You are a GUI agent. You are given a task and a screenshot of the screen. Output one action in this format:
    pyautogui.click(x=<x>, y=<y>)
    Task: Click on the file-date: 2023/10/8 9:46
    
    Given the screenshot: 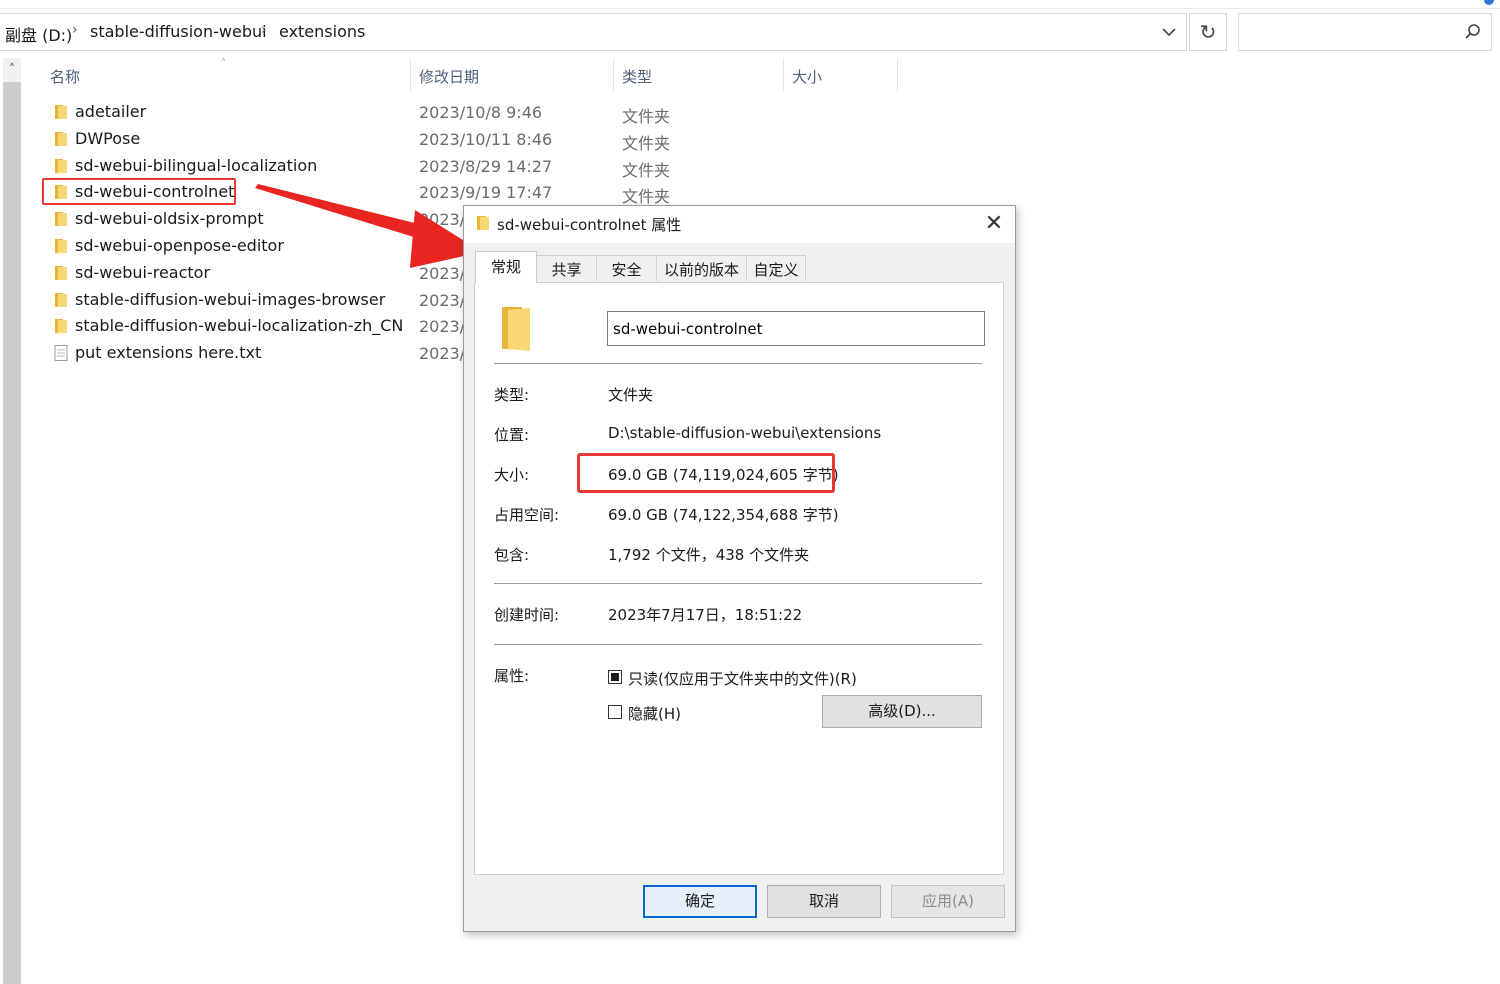 What is the action you would take?
    pyautogui.click(x=481, y=112)
    